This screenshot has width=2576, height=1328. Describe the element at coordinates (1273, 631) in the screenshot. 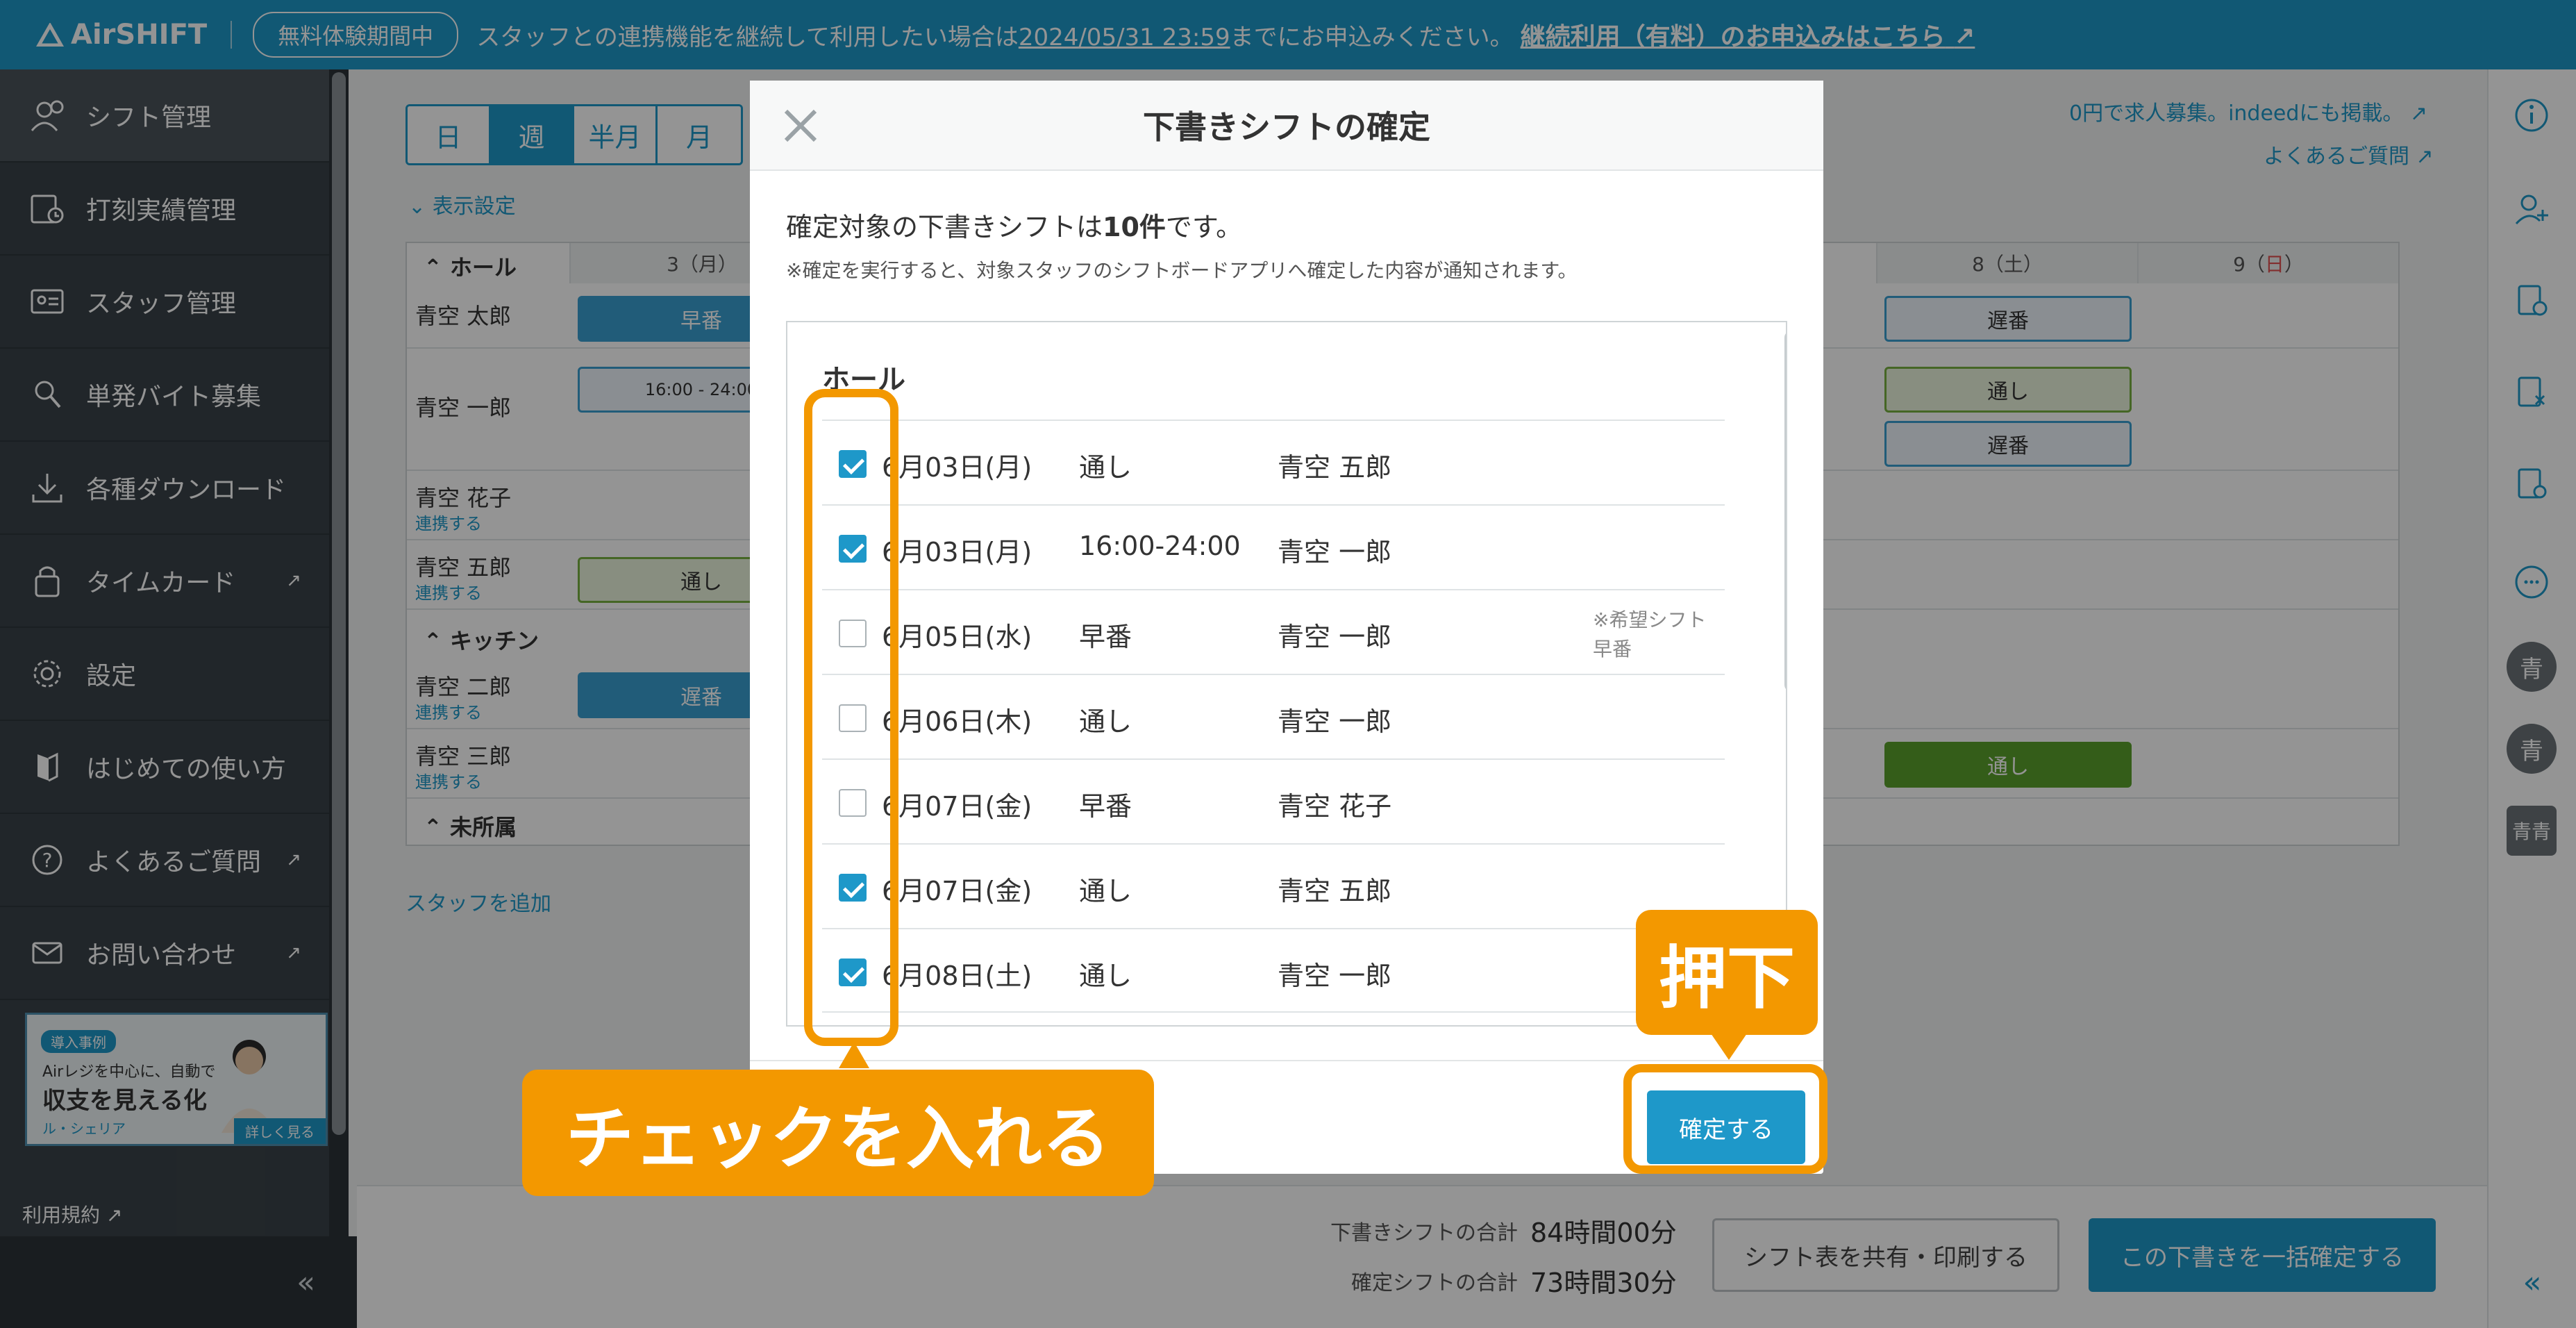

I see `list-item: 6月05日(水) 早番 青空 一郎 ※希望シフト 早番` at that location.